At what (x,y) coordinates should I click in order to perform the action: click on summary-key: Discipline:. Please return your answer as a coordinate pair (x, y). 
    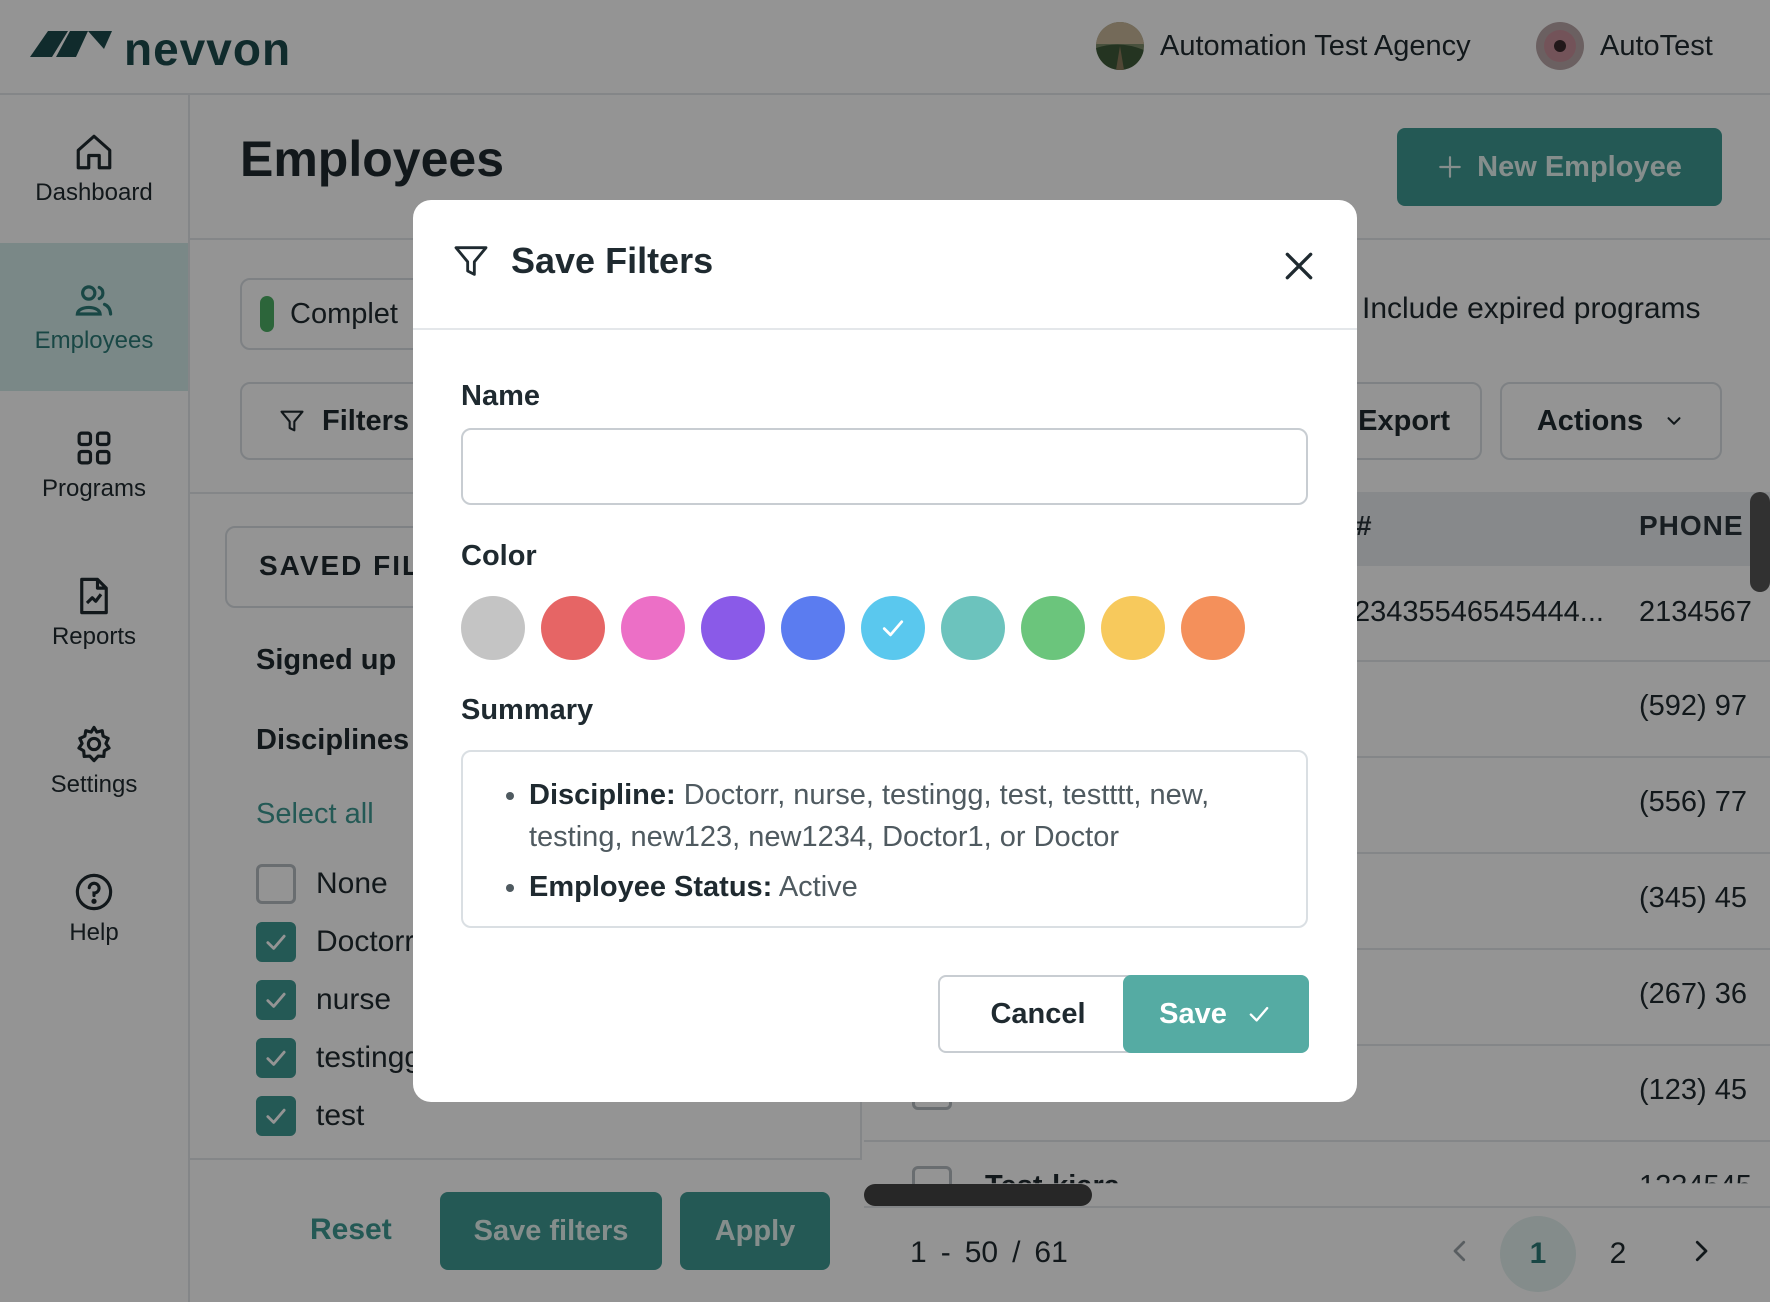
    Looking at the image, I should click on (602, 795).